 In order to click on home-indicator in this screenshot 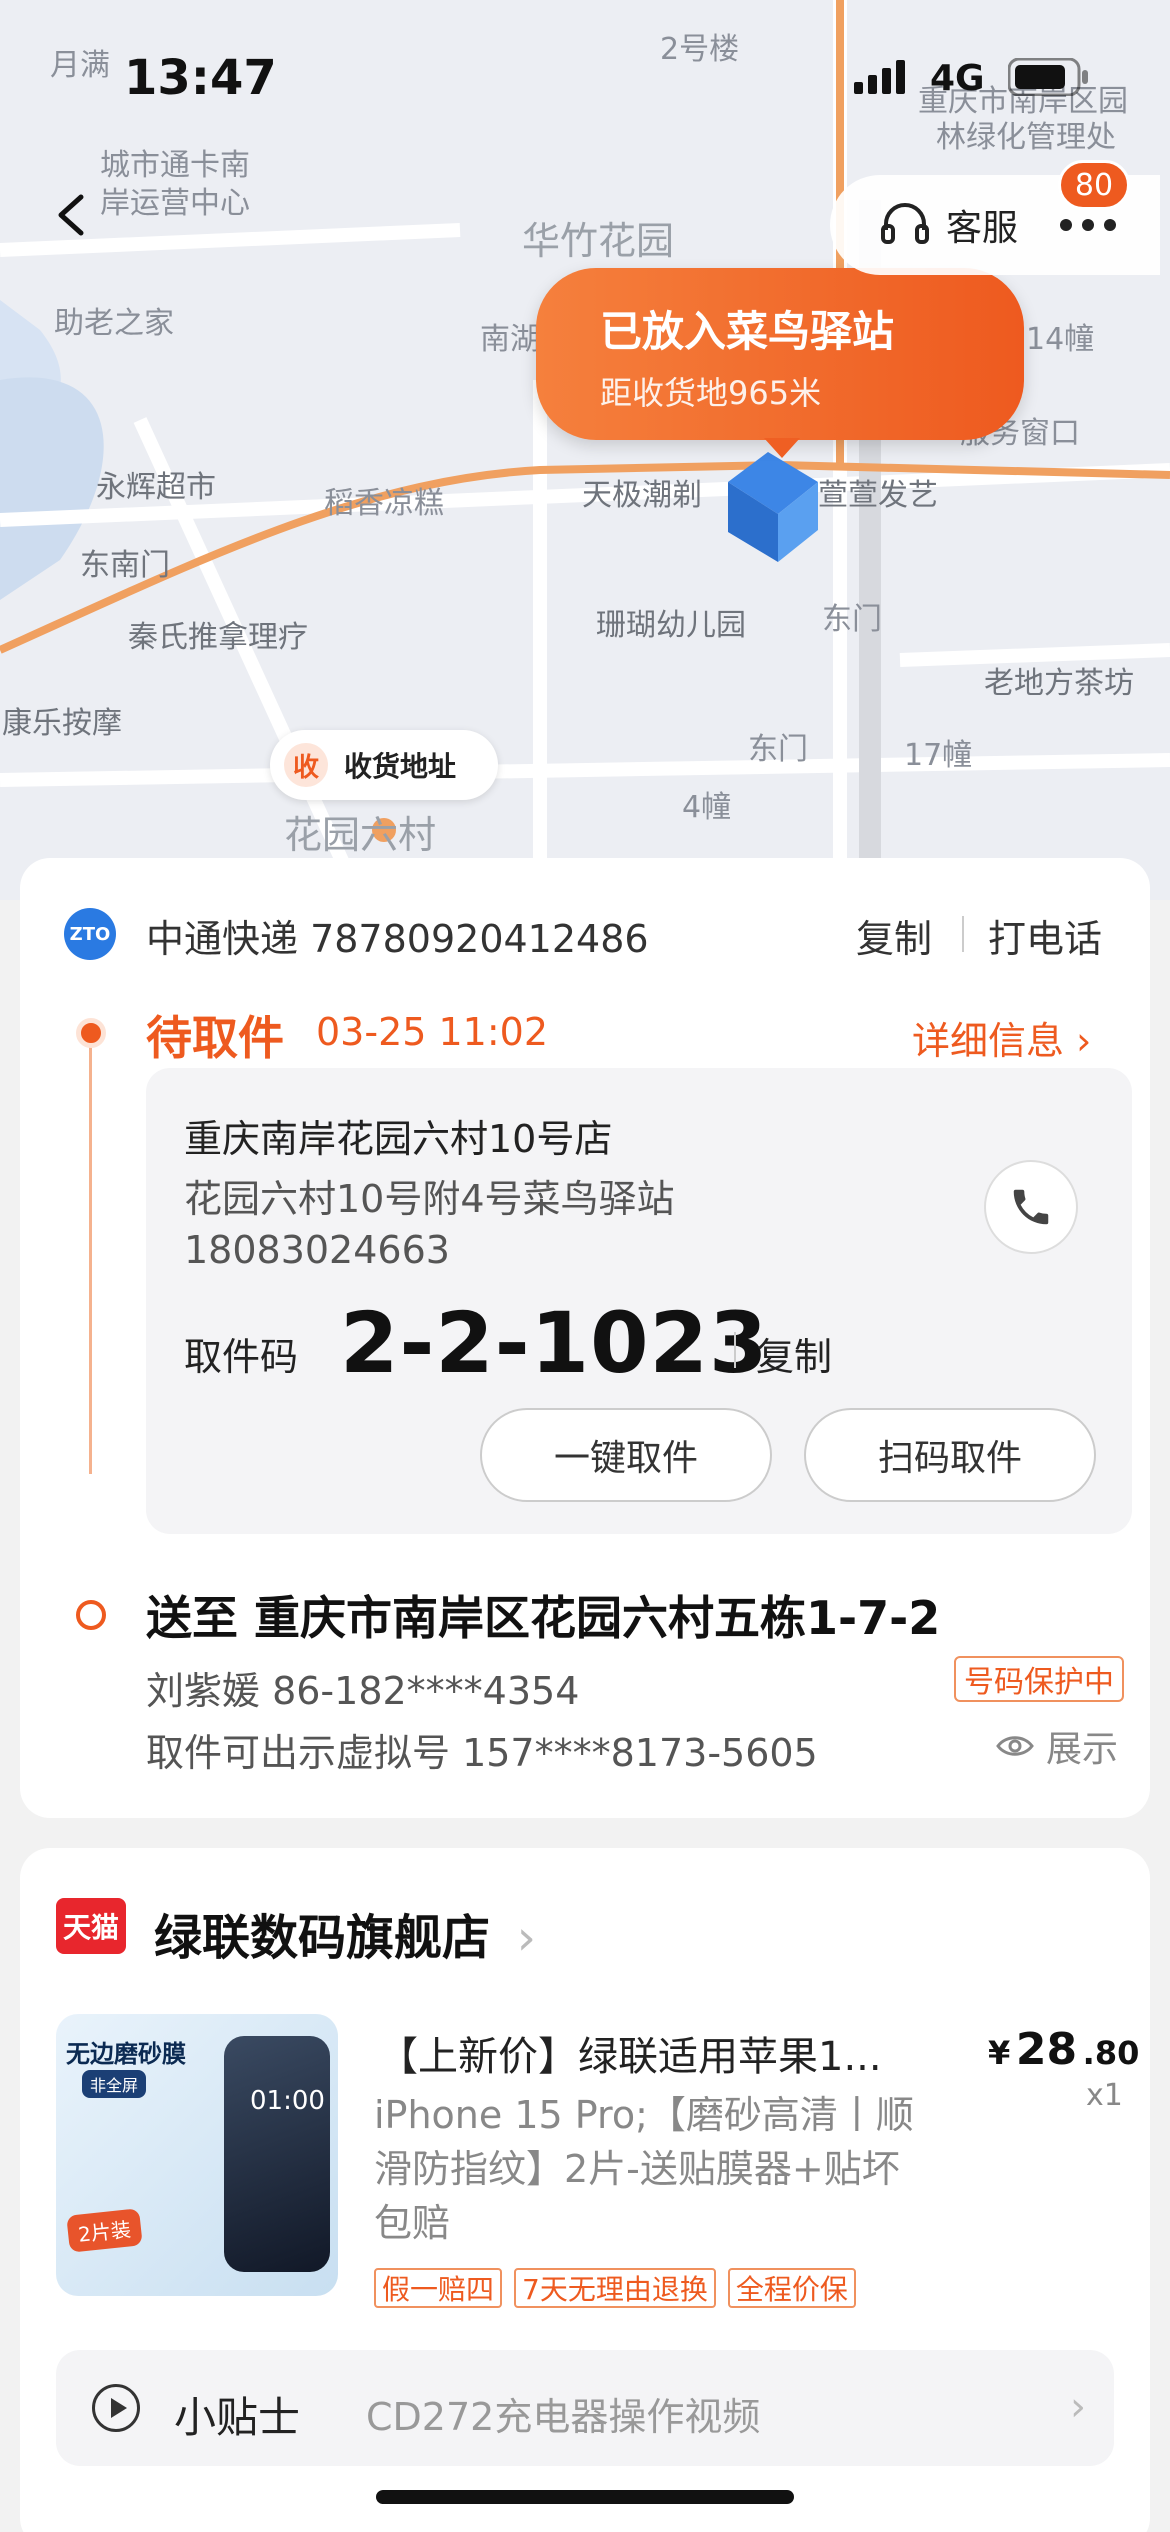, I will do `click(585, 2497)`.